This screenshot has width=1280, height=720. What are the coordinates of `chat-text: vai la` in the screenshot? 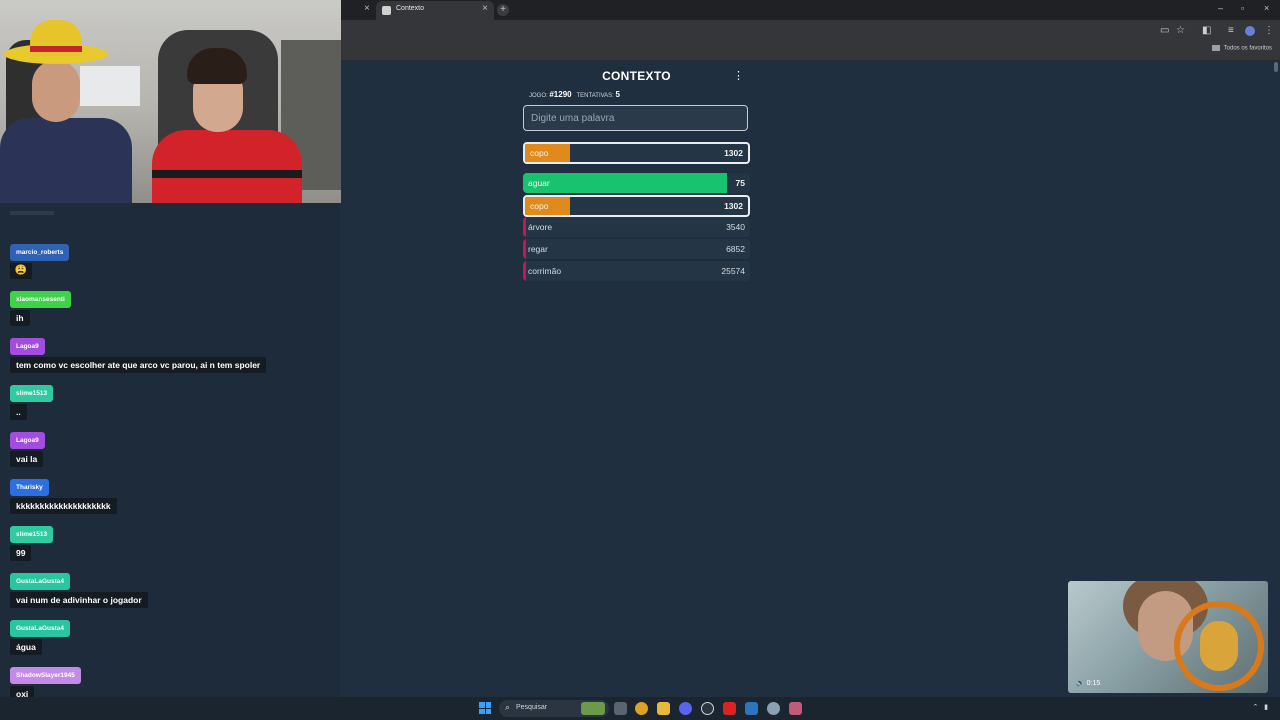 It's located at (27, 459).